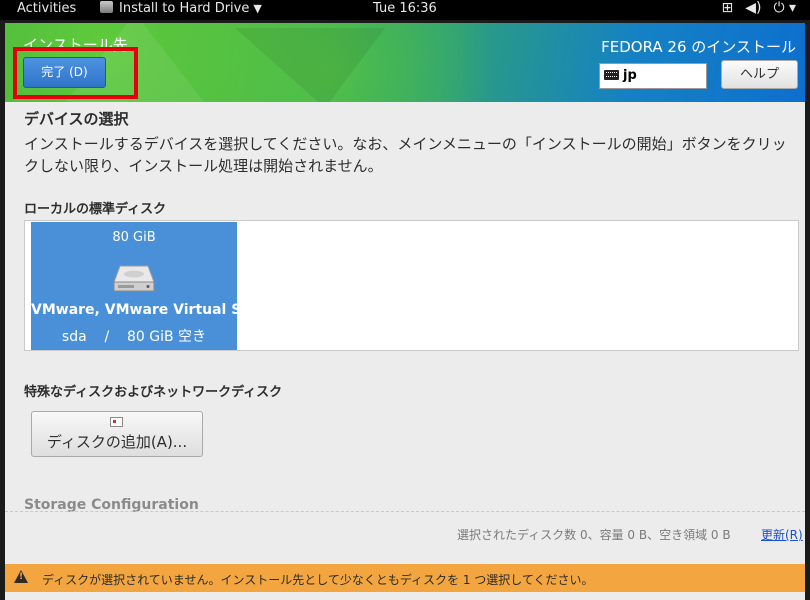 The height and width of the screenshot is (600, 810). What do you see at coordinates (630, 75) in the screenshot?
I see `keyboard-layout-label: jp` at bounding box center [630, 75].